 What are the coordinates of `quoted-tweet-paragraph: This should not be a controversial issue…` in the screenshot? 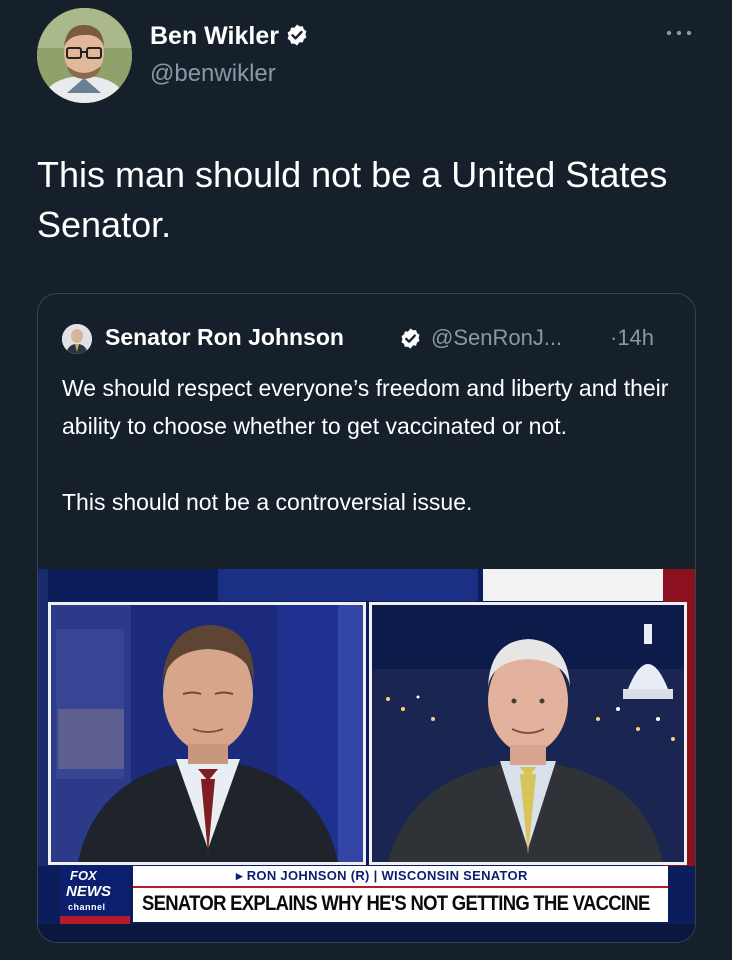 It's located at (267, 502).